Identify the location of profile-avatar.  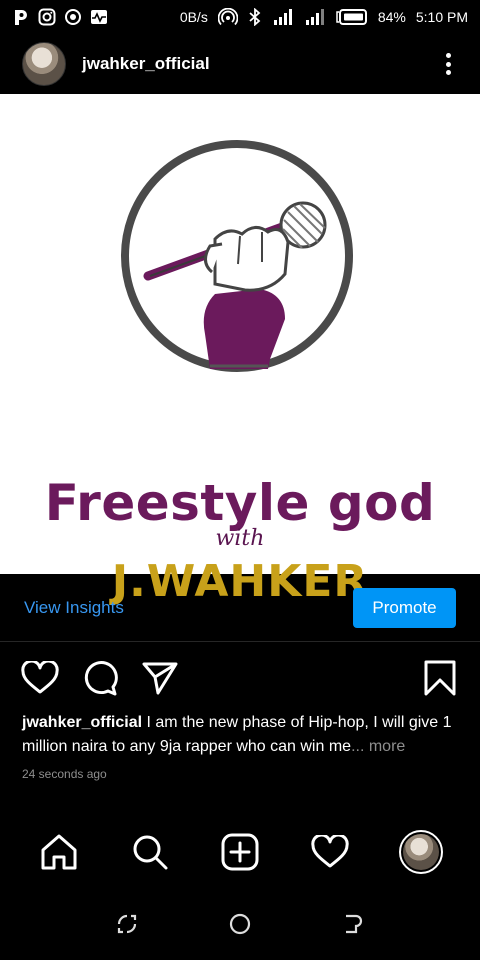
(420, 852).